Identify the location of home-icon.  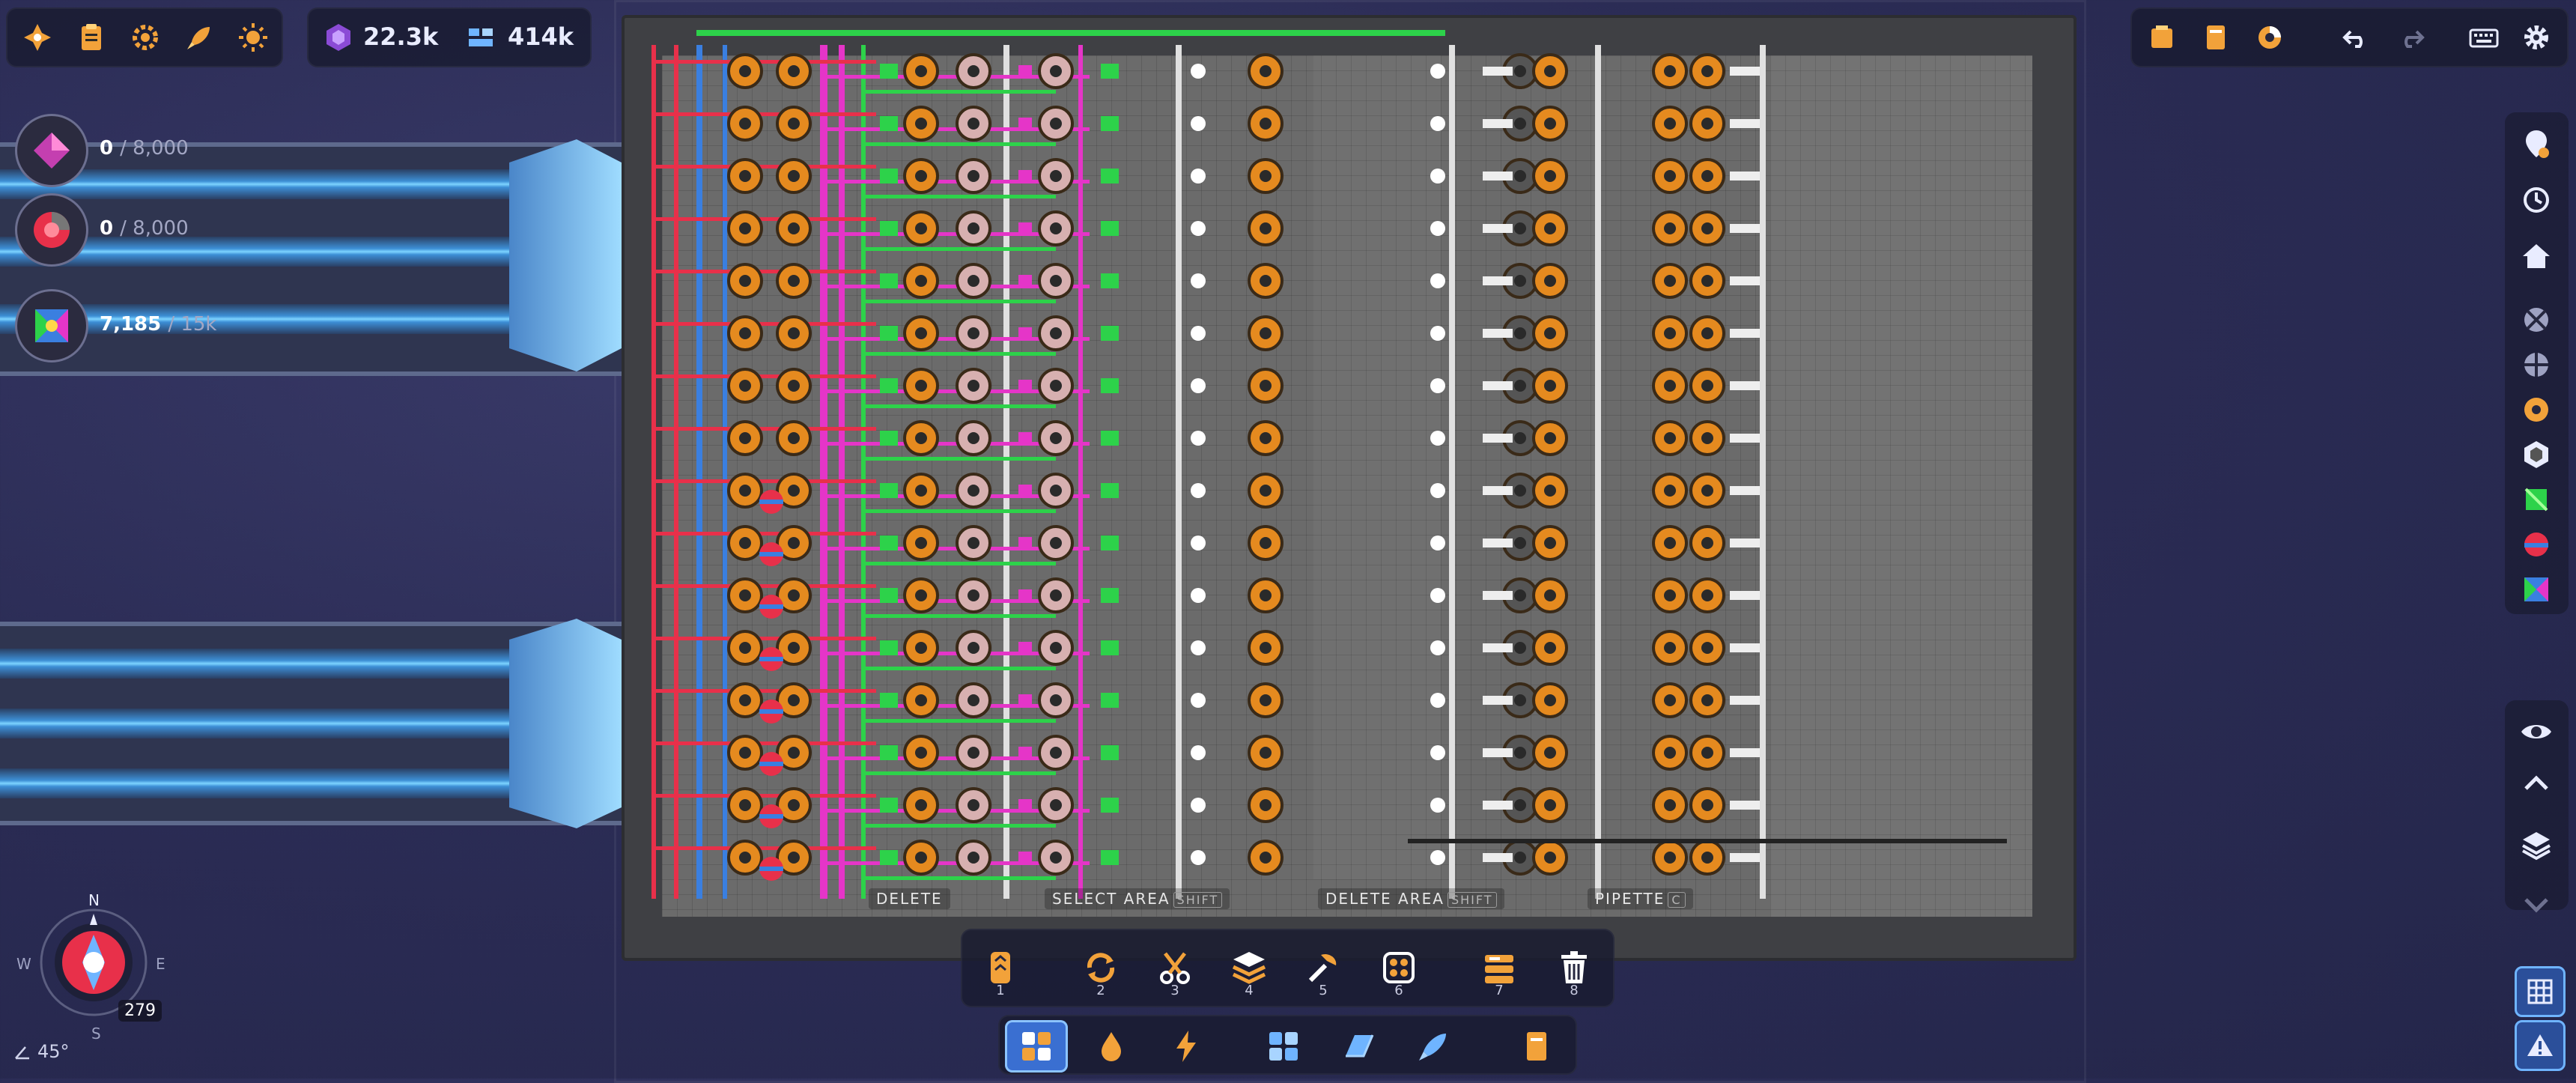
(2536, 256).